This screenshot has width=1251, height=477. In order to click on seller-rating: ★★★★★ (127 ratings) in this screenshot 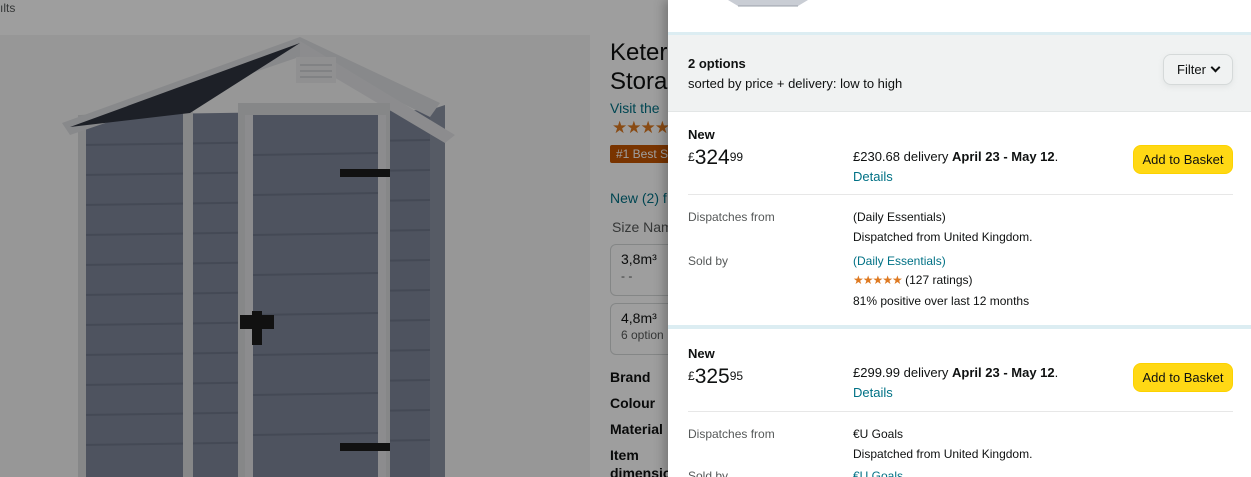, I will do `click(913, 280)`.